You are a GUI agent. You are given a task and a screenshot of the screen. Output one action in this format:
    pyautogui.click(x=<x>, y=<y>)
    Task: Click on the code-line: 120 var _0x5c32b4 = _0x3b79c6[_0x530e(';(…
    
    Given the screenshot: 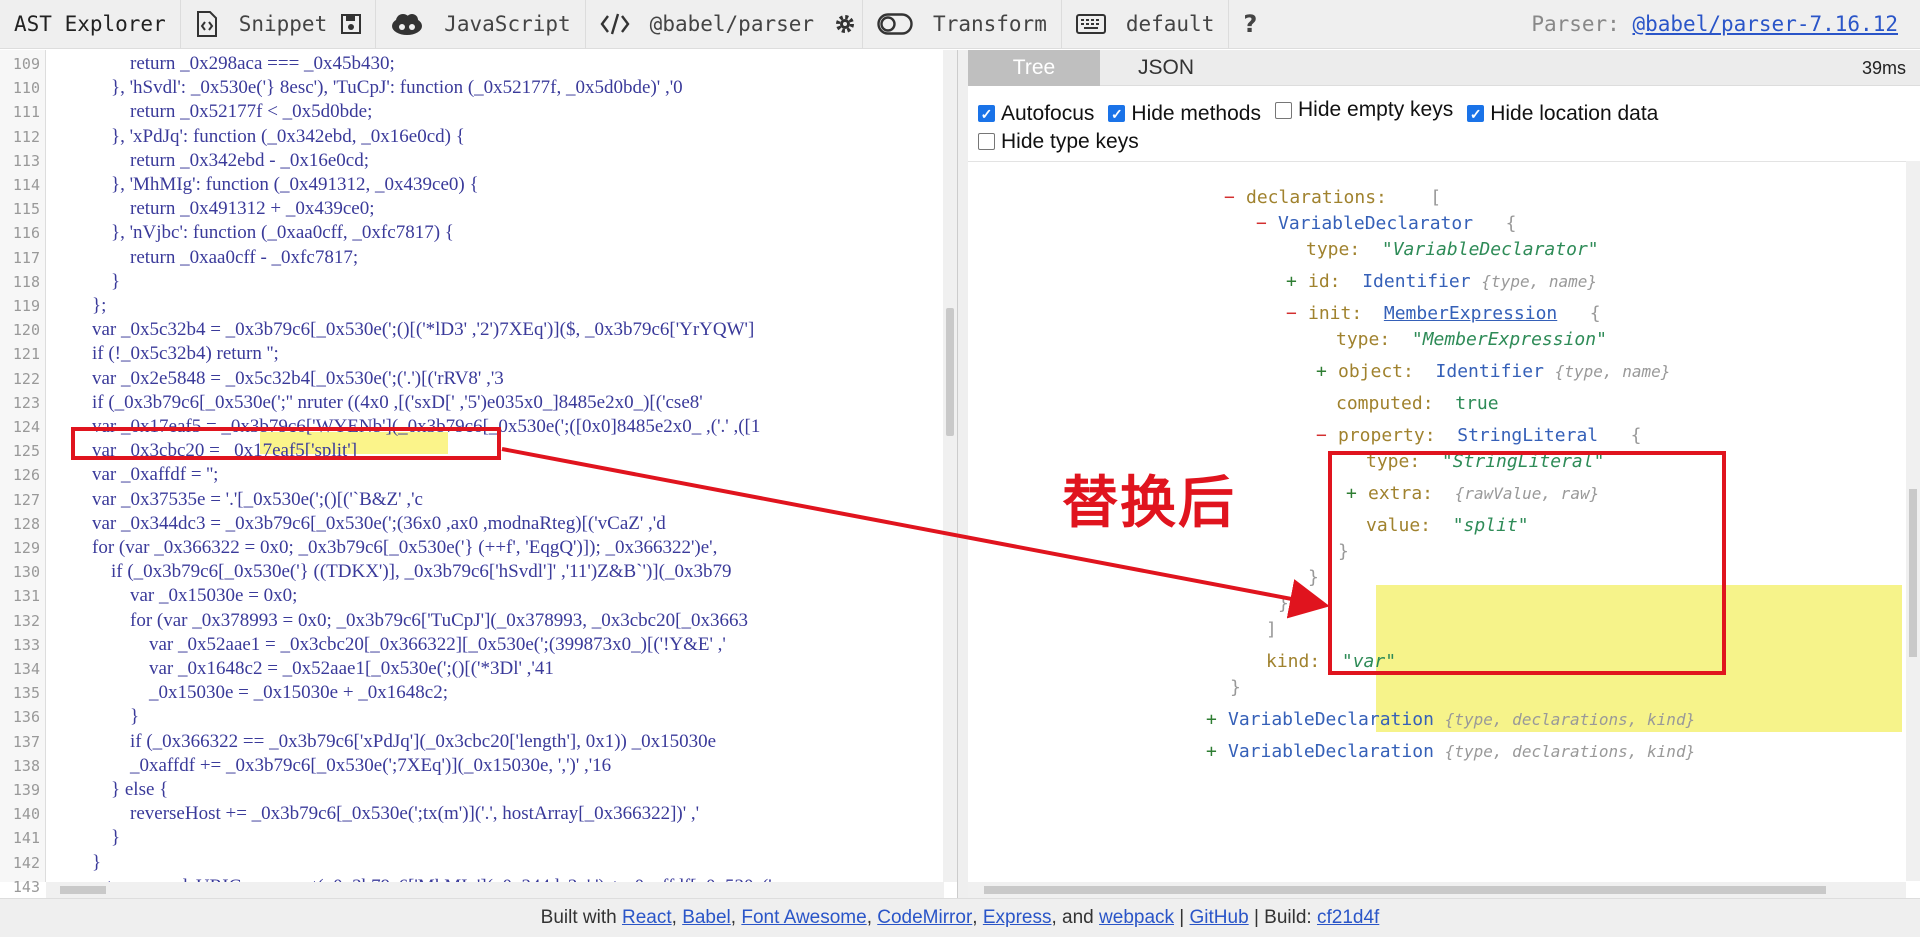 What is the action you would take?
    pyautogui.click(x=478, y=330)
    